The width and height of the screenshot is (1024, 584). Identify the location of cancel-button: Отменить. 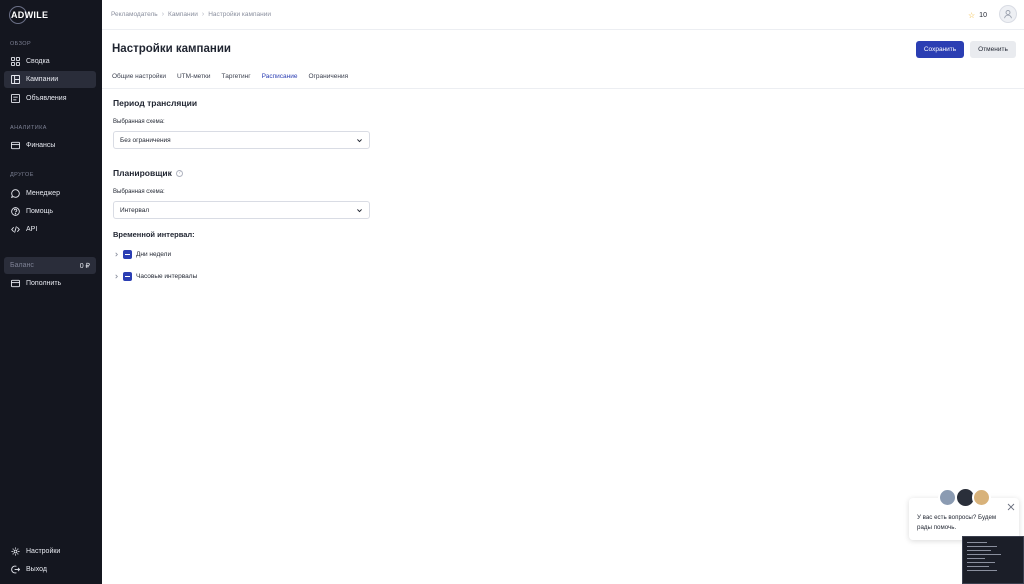
(993, 49).